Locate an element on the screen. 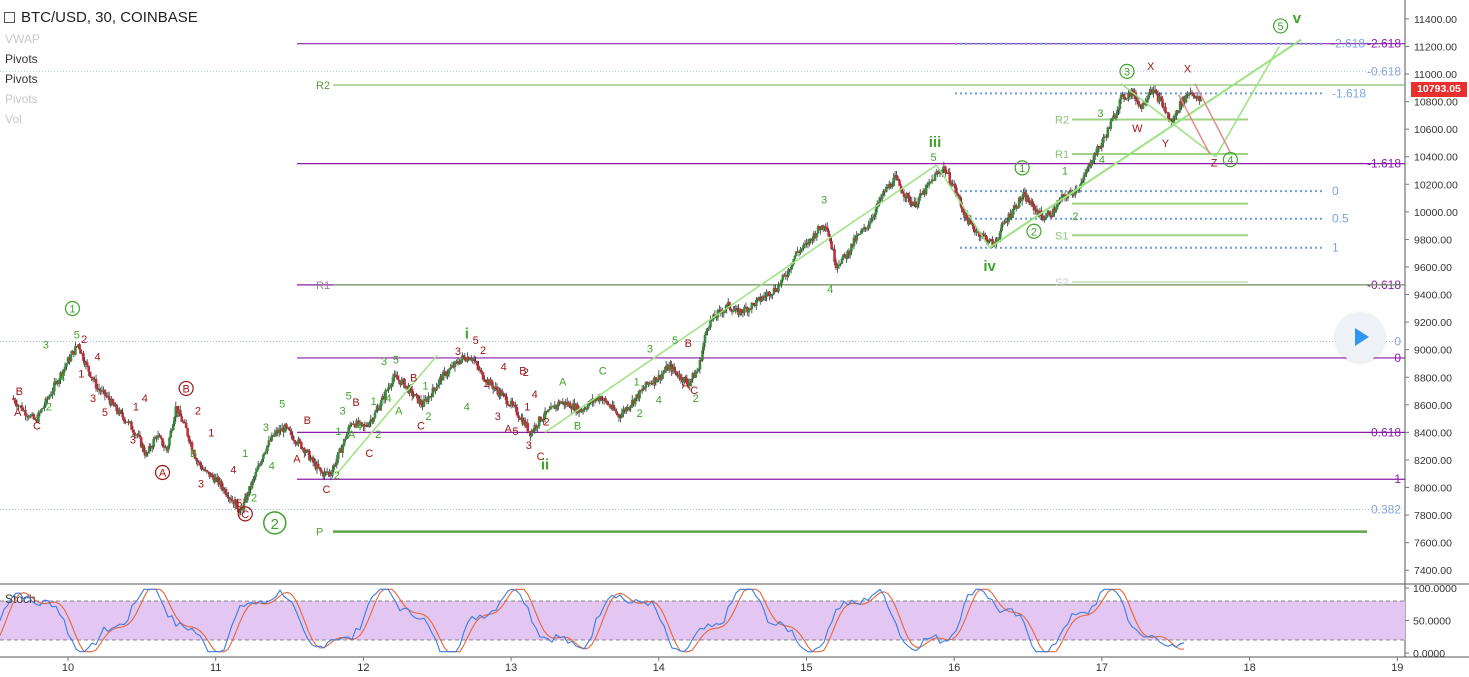 The image size is (1469, 677). y-tick-label: 10200.00 is located at coordinates (1436, 185).